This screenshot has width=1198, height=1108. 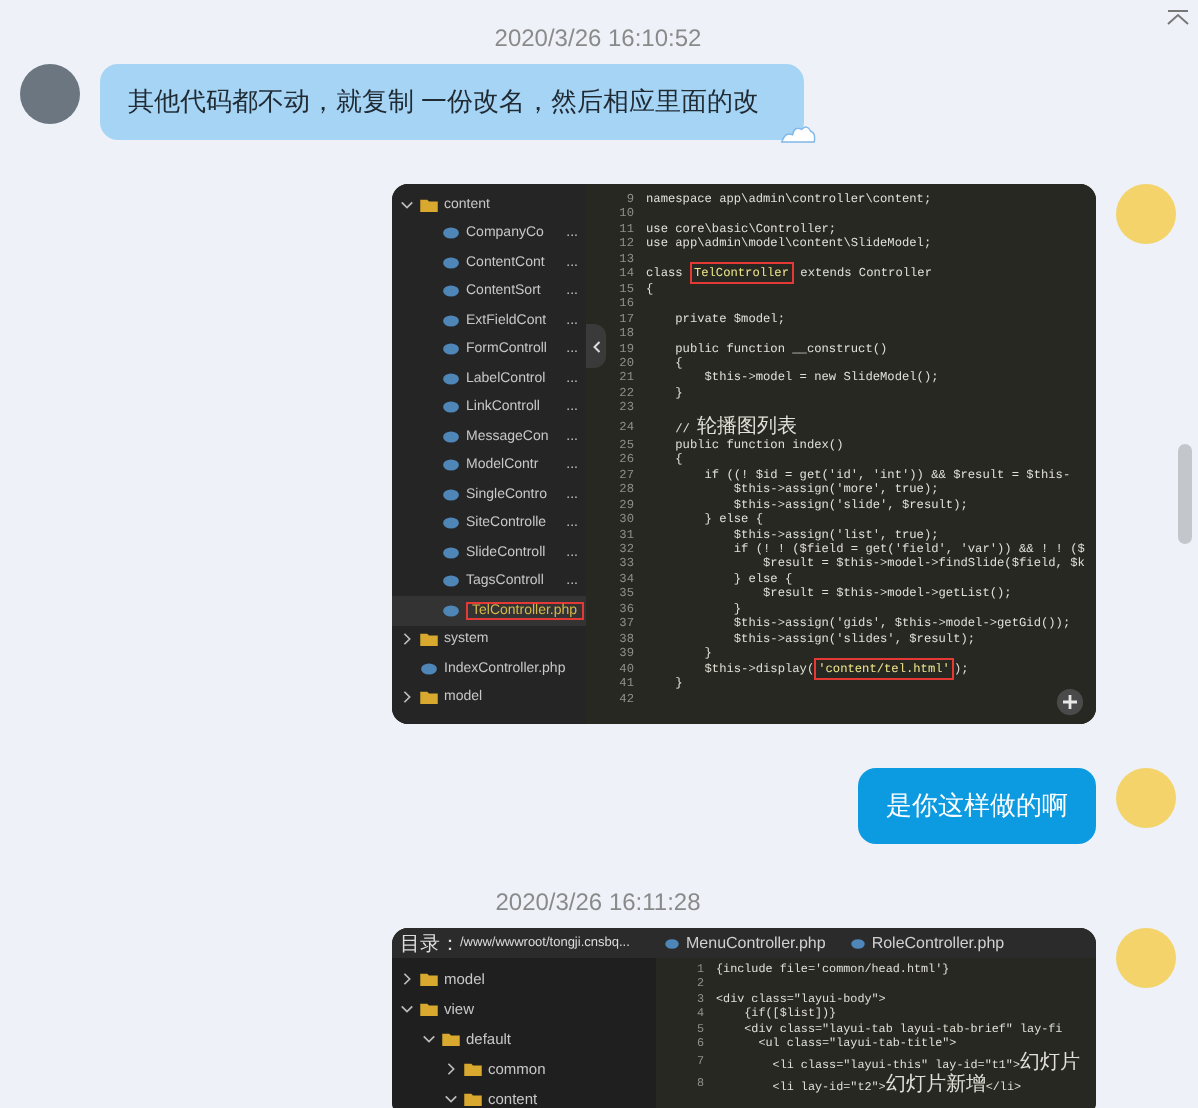 What do you see at coordinates (1178, 18) in the screenshot?
I see `collapse-icon` at bounding box center [1178, 18].